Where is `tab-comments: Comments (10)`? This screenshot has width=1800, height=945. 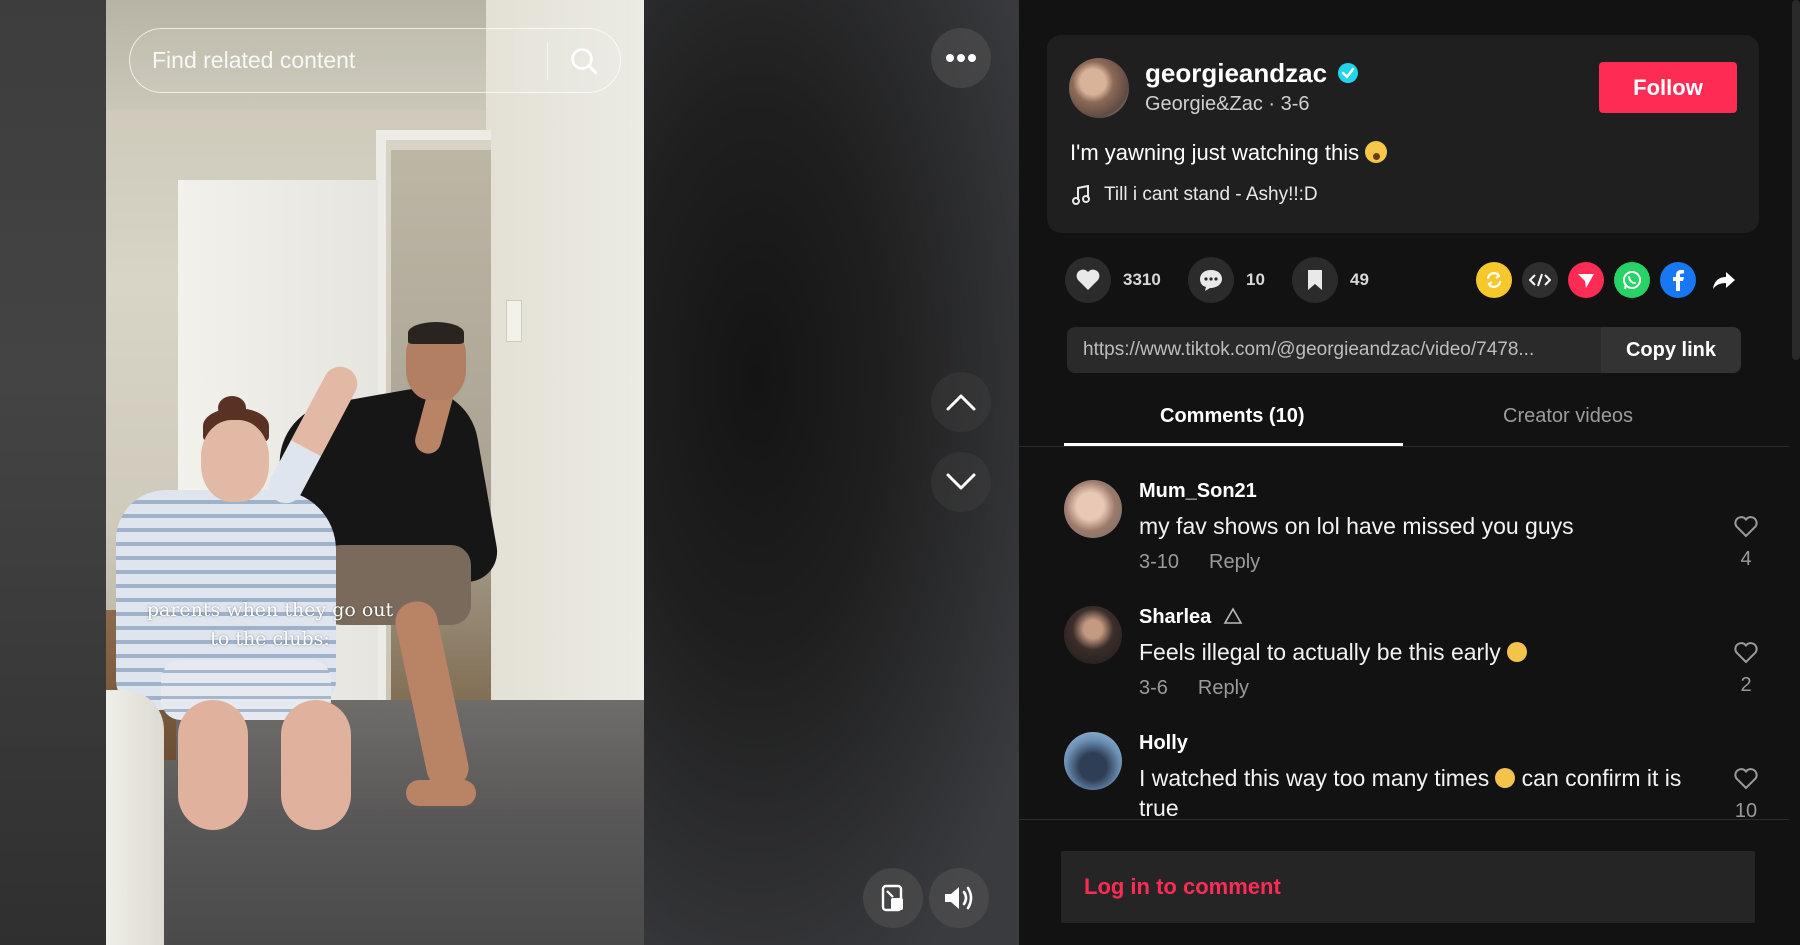 tab-comments: Comments (10) is located at coordinates (1232, 416).